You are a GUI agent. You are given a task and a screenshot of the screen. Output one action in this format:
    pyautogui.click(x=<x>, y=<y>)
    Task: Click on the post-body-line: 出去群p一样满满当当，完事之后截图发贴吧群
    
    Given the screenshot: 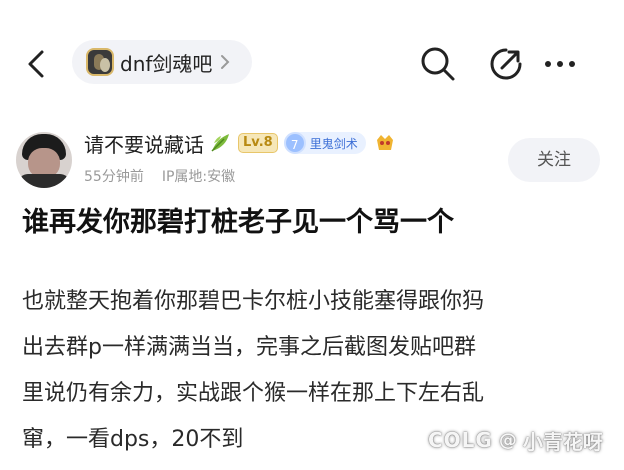 What is the action you would take?
    pyautogui.click(x=249, y=347)
    